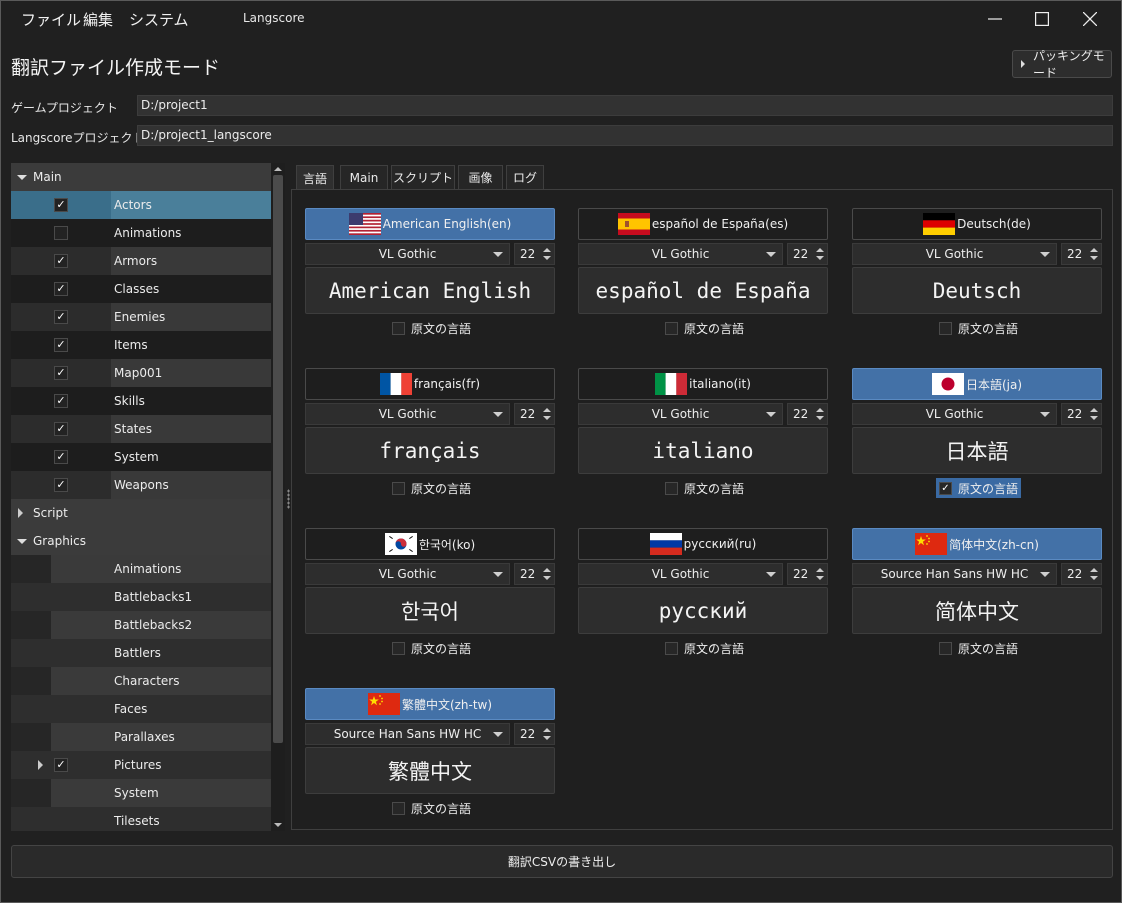 This screenshot has height=903, width=1122. Describe the element at coordinates (430, 224) in the screenshot. I see `language-toggle-button: American English(en)` at that location.